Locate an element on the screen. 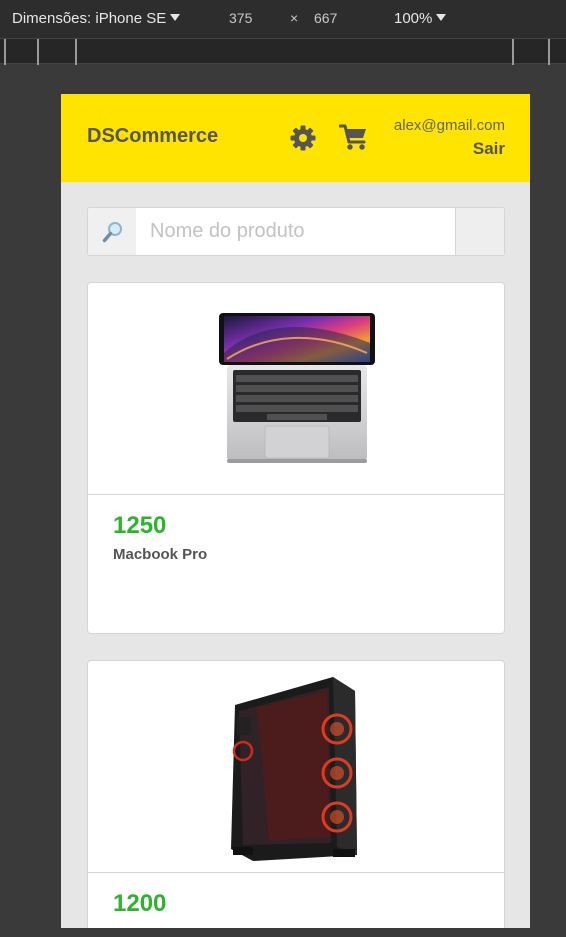  brand-logo: DSCommerce is located at coordinates (152, 136).